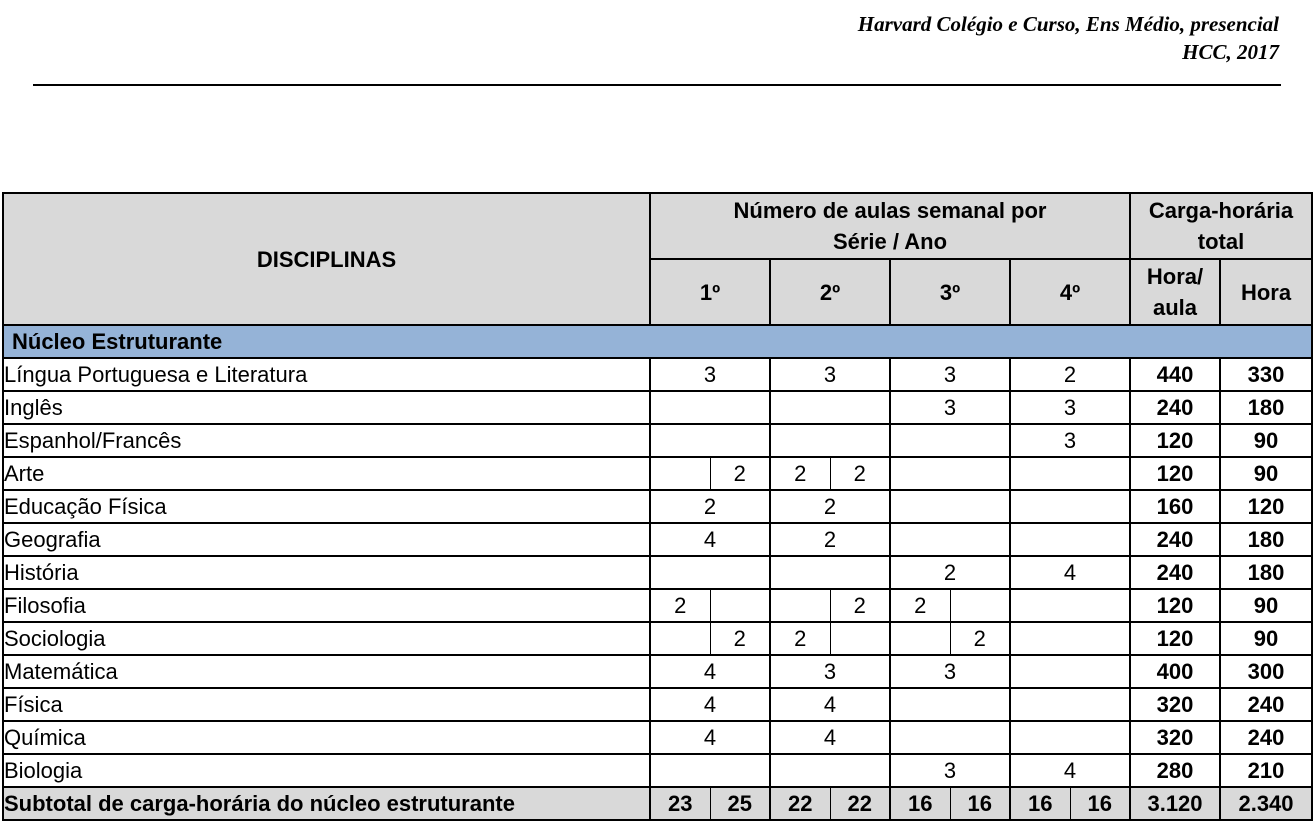 The image size is (1313, 834). I want to click on serie-4-value: 2, so click(1070, 374).